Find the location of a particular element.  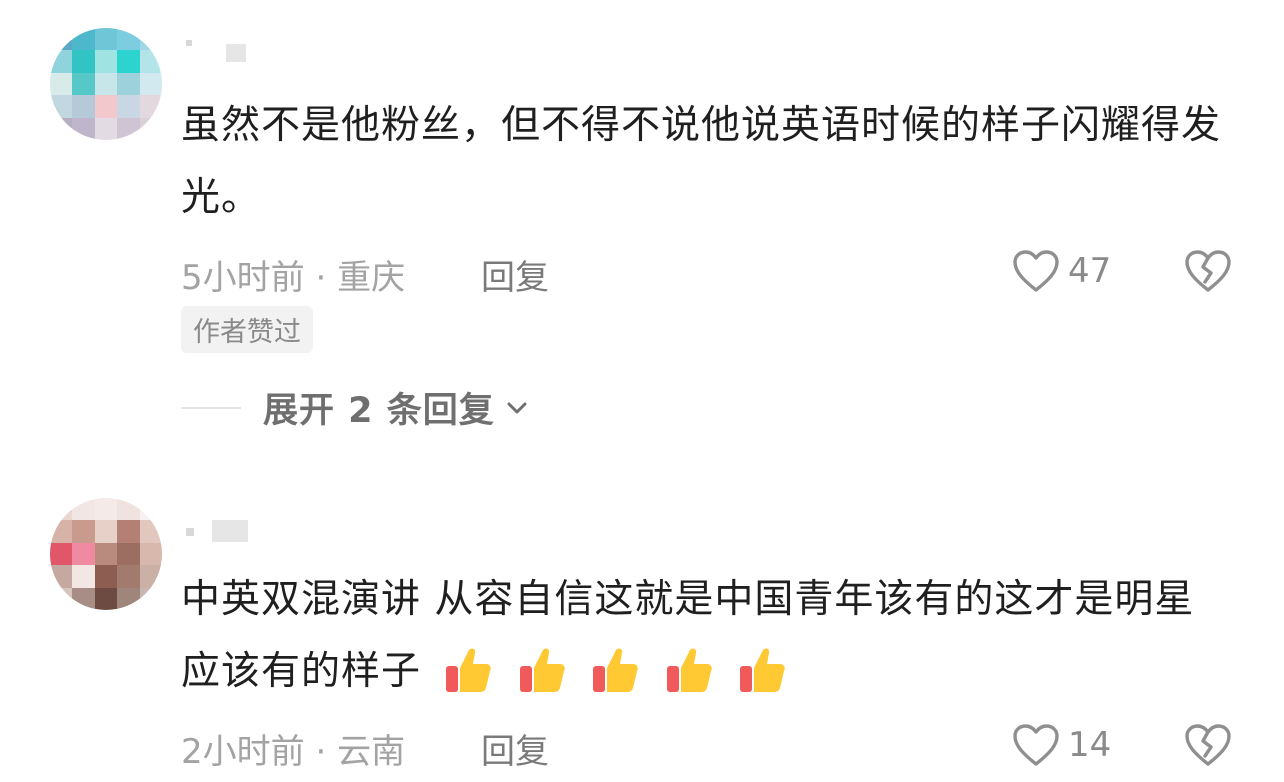

comment-location: 重庆 is located at coordinates (371, 278).